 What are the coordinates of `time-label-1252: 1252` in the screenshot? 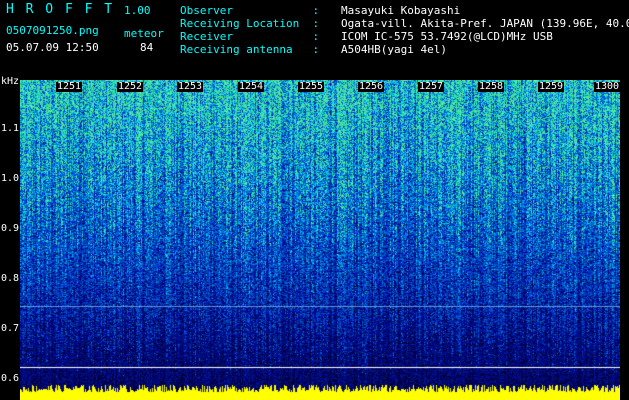 It's located at (130, 86).